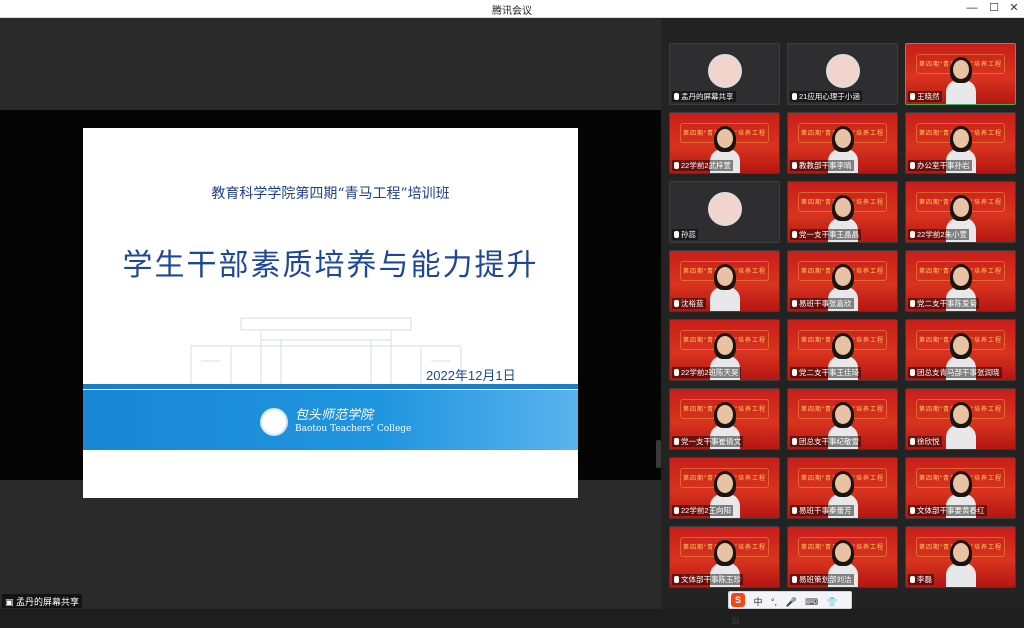  Describe the element at coordinates (842, 74) in the screenshot. I see `participant-tile: 21应用心理于小涵` at that location.